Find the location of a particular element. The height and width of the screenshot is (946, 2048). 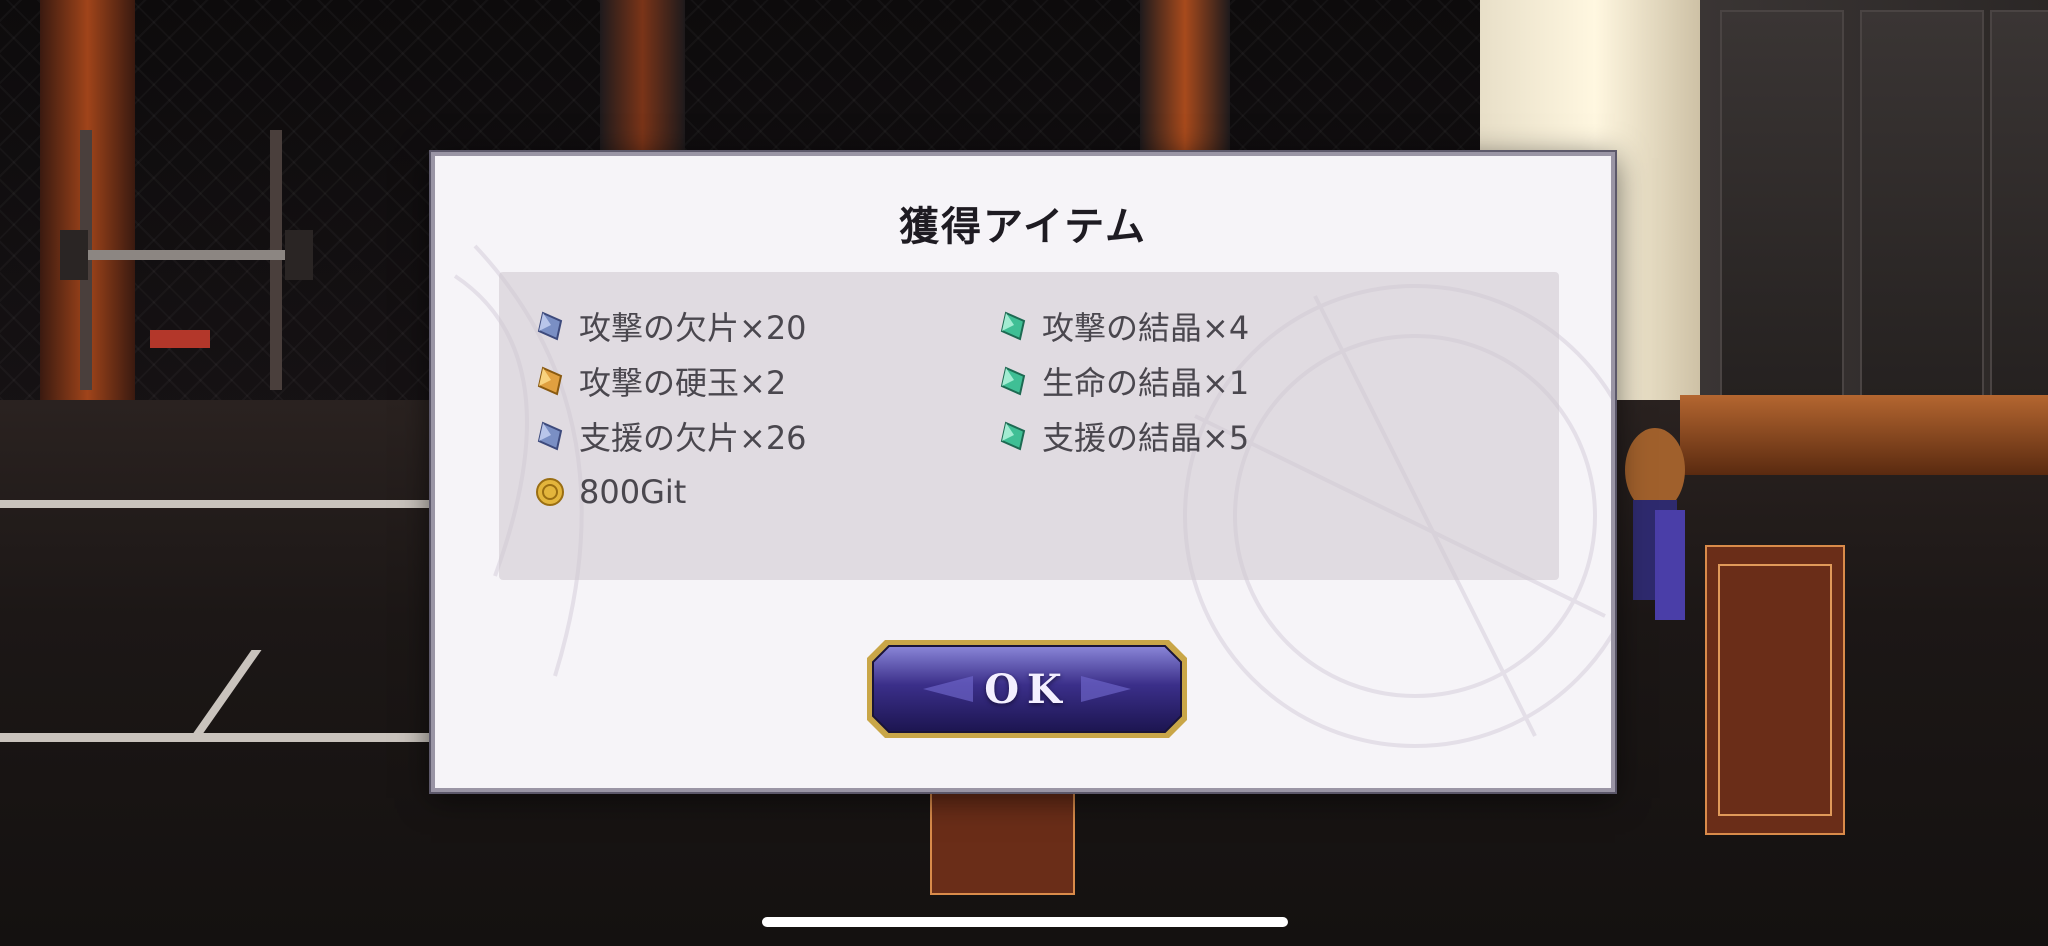

item-label: 攻撃の結晶×4 is located at coordinates (1146, 328).